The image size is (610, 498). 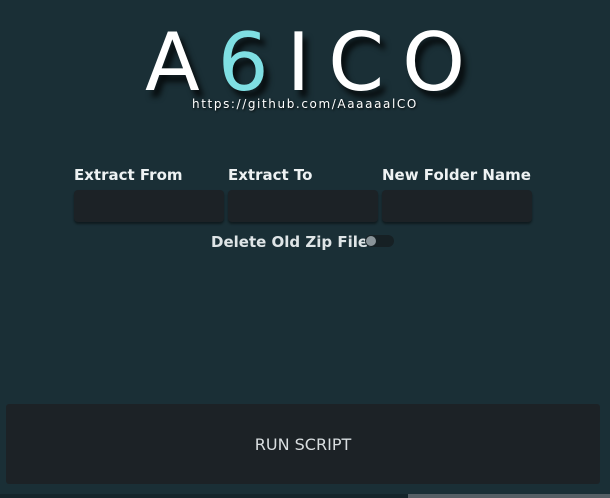 I want to click on extract-to-input, so click(x=303, y=206).